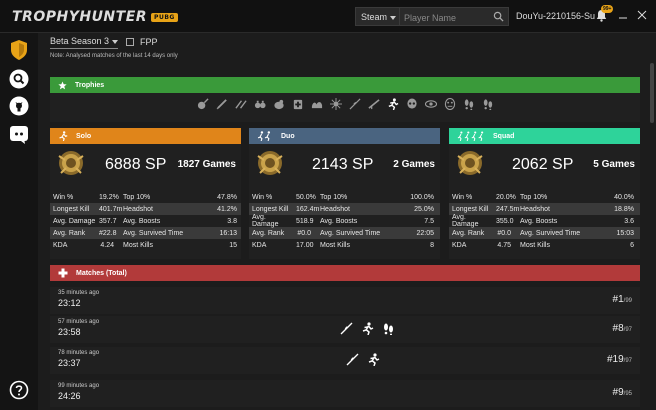 The image size is (656, 410). Describe the element at coordinates (377, 16) in the screenshot. I see `platform-select: Steam` at that location.